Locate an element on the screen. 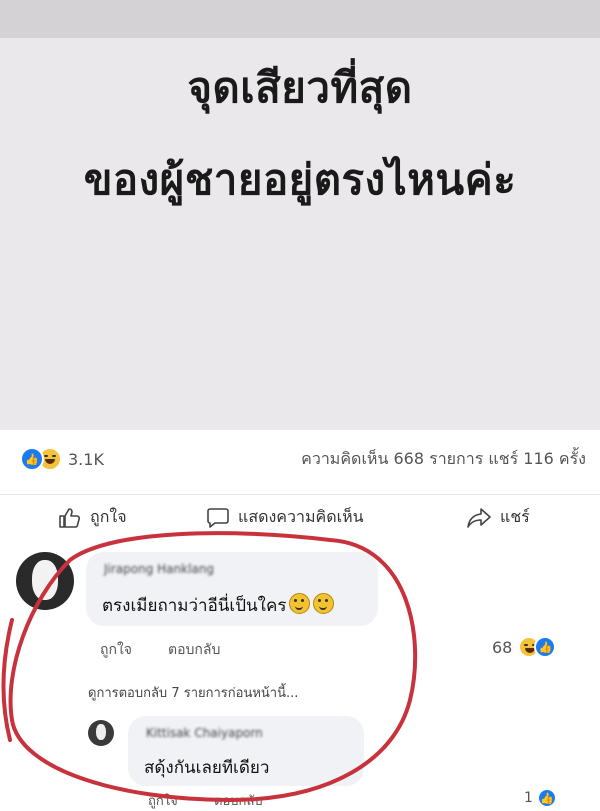  thumbs-up-icon is located at coordinates (70, 517).